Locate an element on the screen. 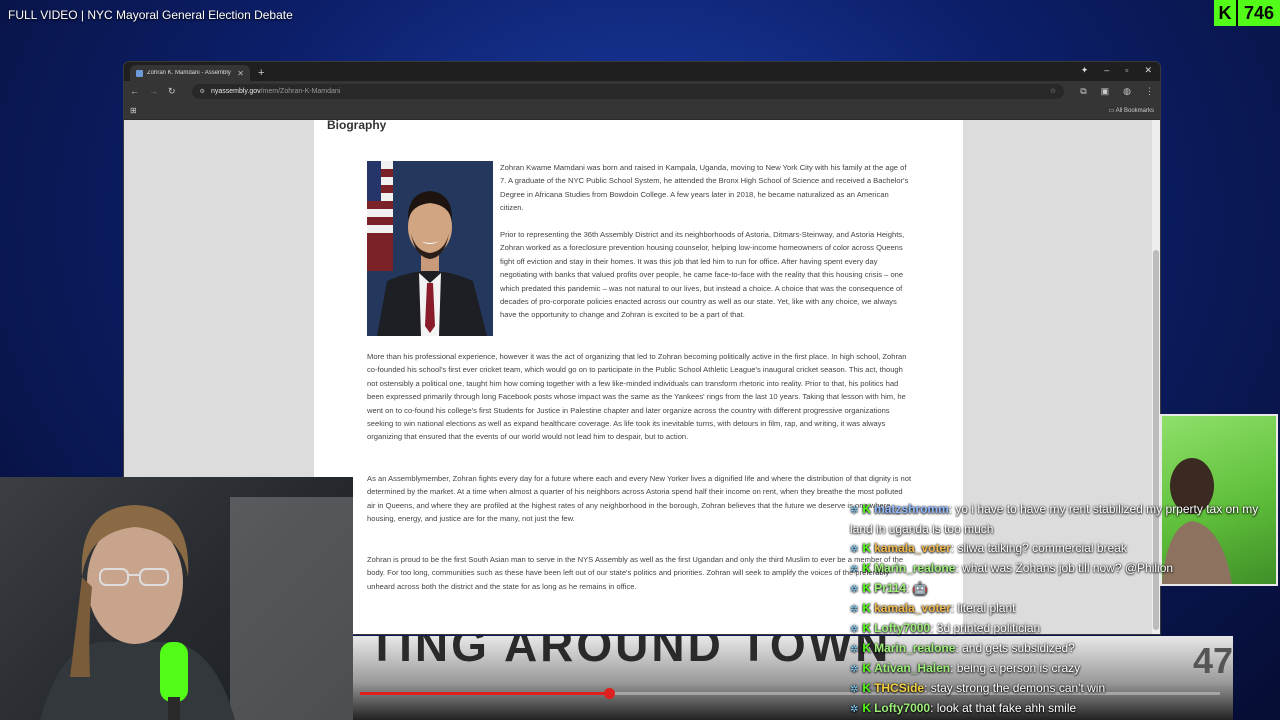 Image resolution: width=1280 pixels, height=720 pixels. extensions-icon: ✦ is located at coordinates (1085, 70).